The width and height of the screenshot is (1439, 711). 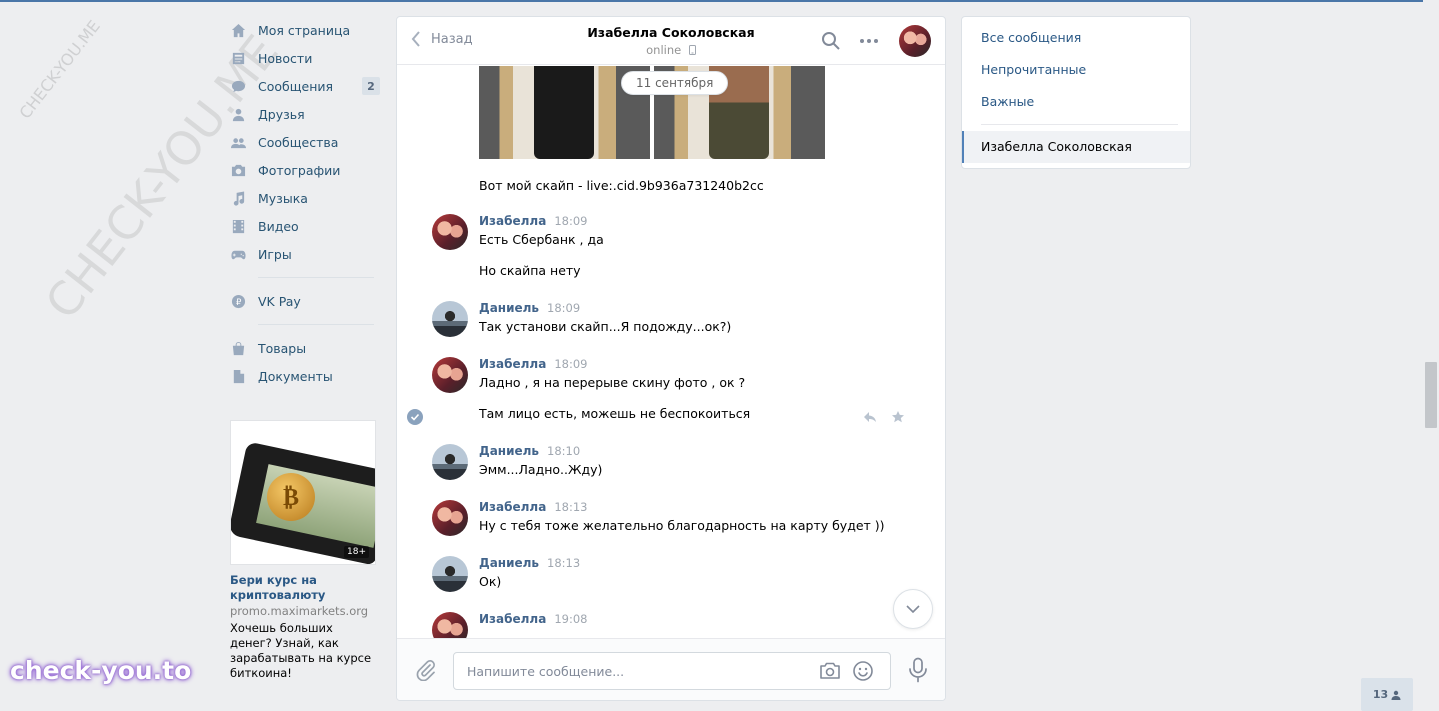 I want to click on nav-item-my-page: Моя страница, so click(x=303, y=30).